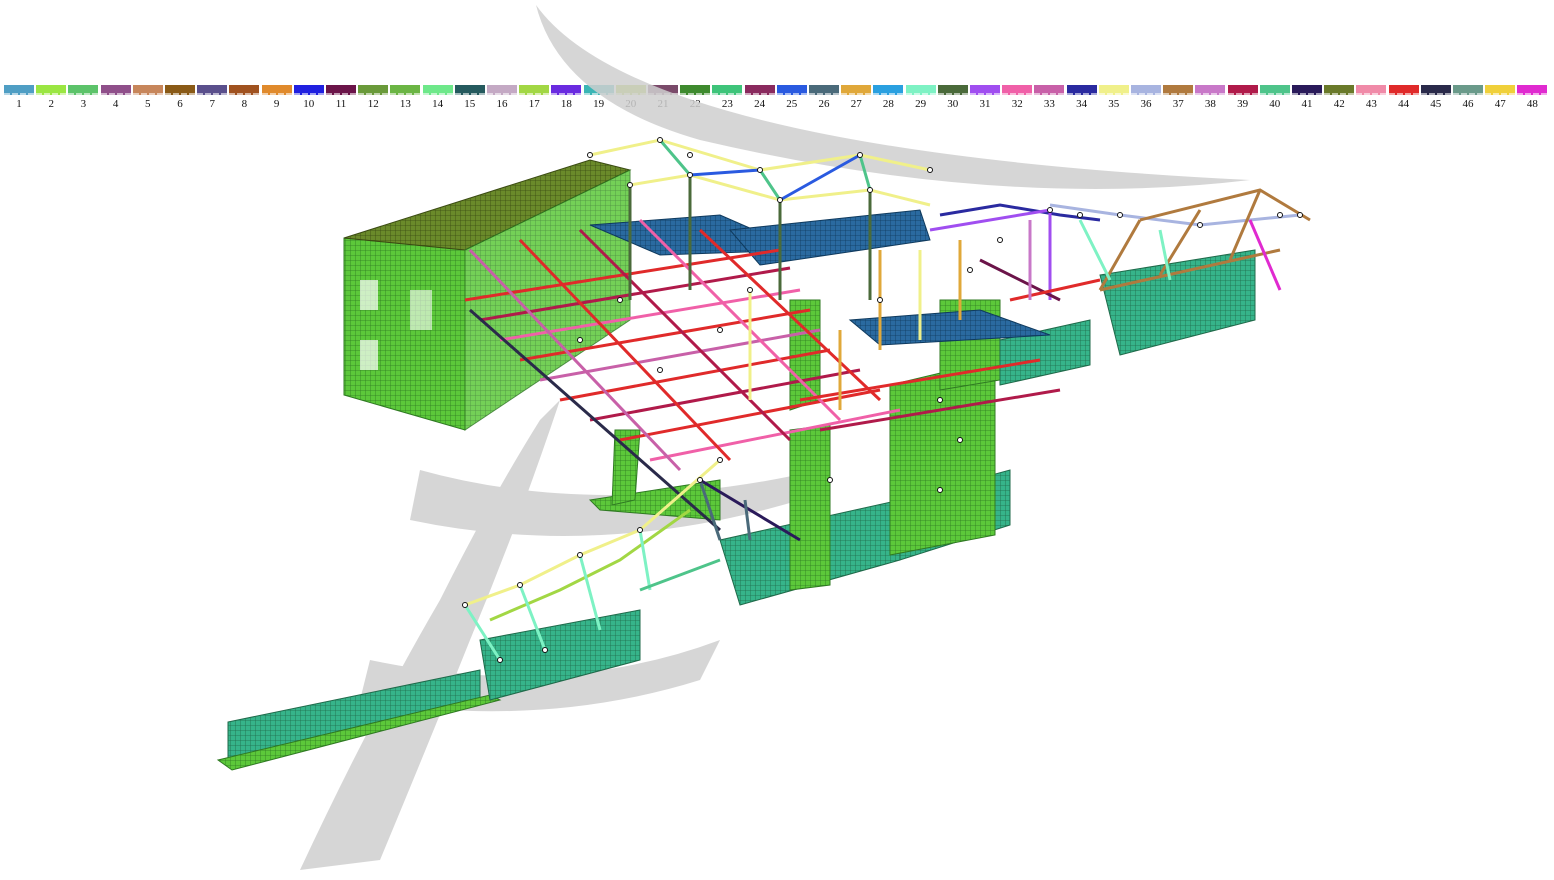  What do you see at coordinates (1127, 317) in the screenshot?
I see `right-building-block` at bounding box center [1127, 317].